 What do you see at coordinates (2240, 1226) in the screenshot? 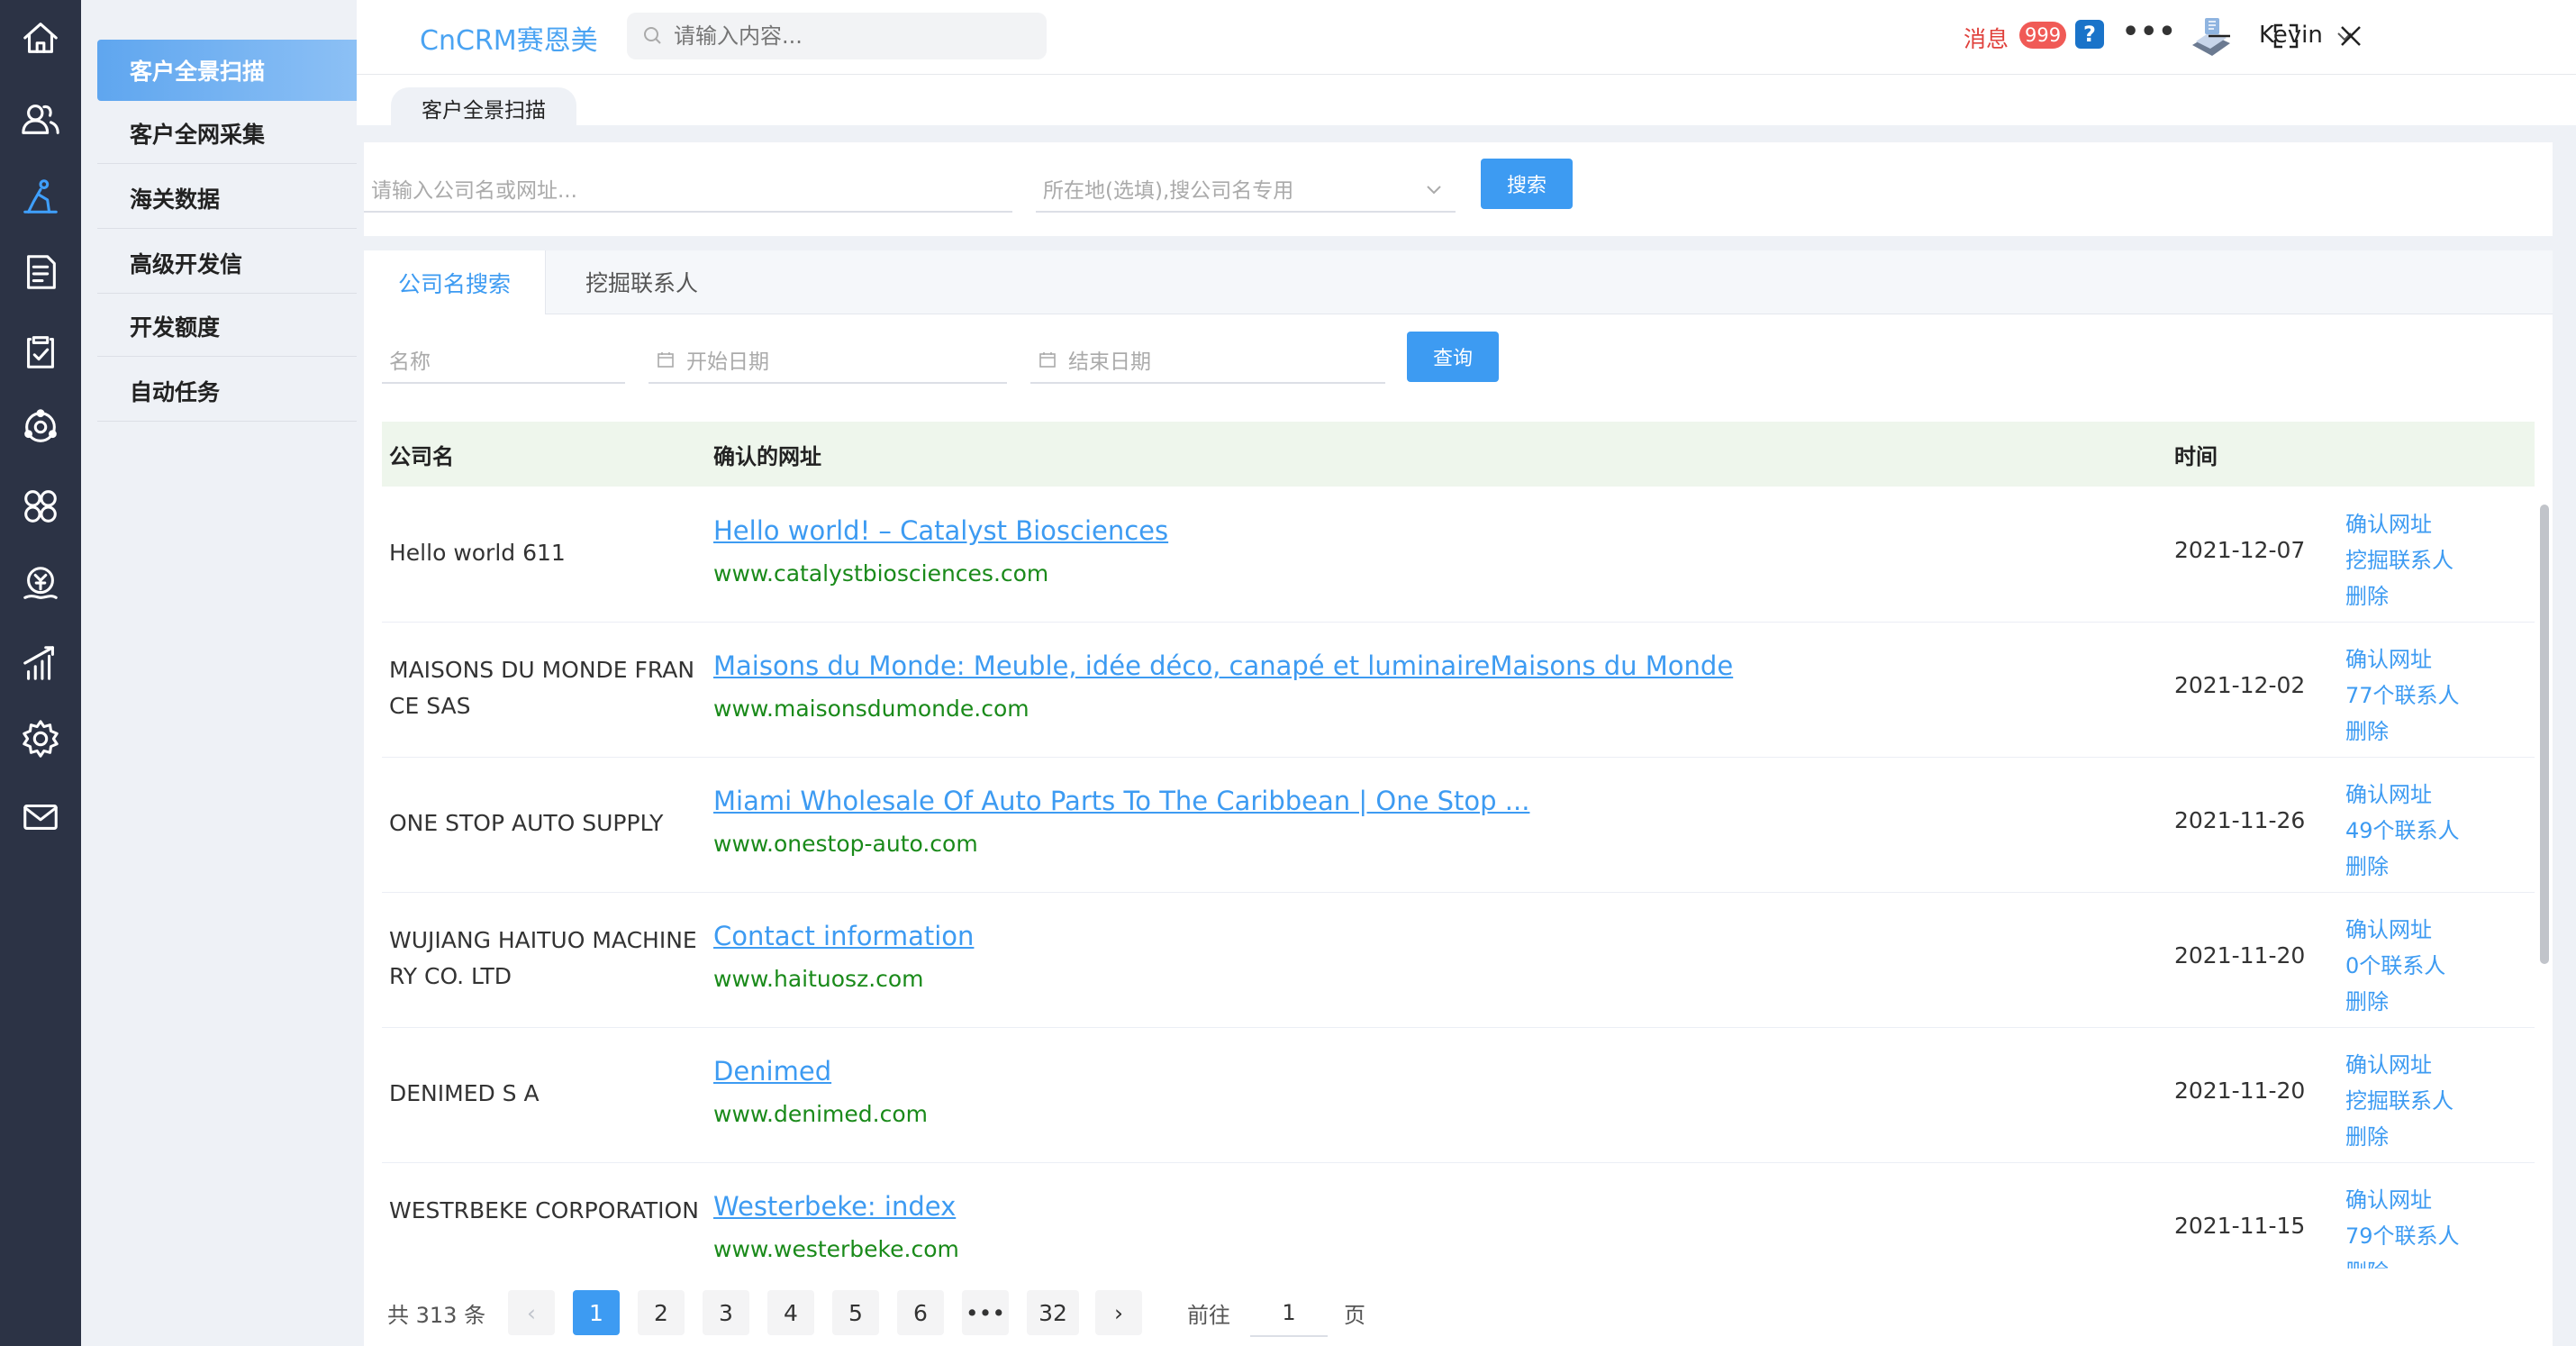
I see `row-time: 2021-11-15` at bounding box center [2240, 1226].